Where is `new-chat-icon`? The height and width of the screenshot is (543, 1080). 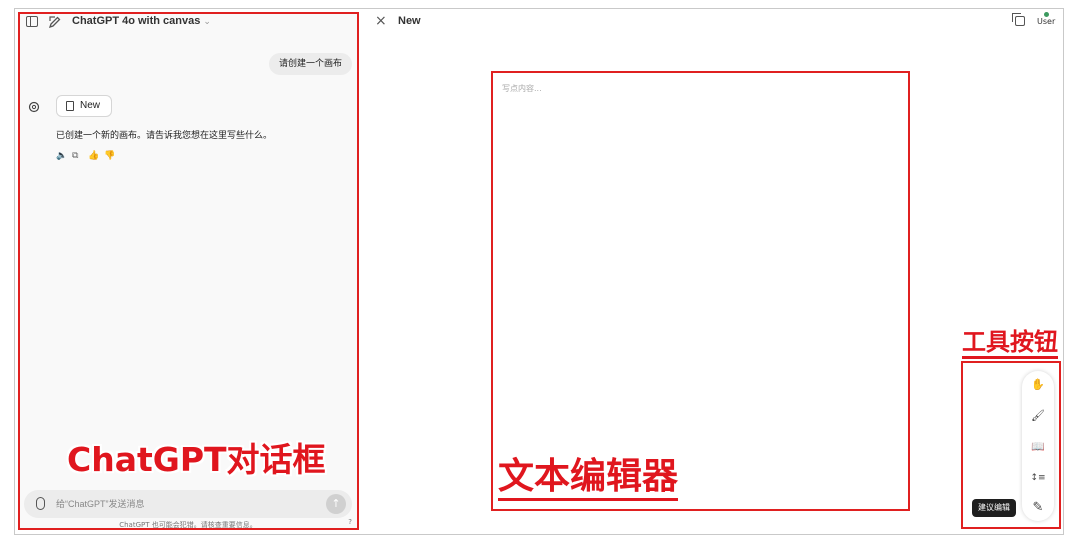 new-chat-icon is located at coordinates (55, 21).